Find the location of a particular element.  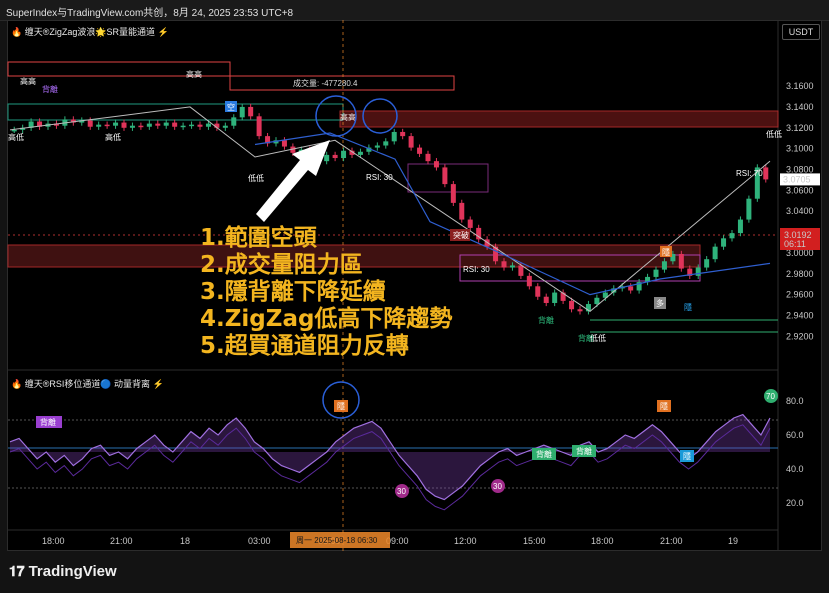

rsi-hidden-bull-label: 隱 is located at coordinates (687, 456).